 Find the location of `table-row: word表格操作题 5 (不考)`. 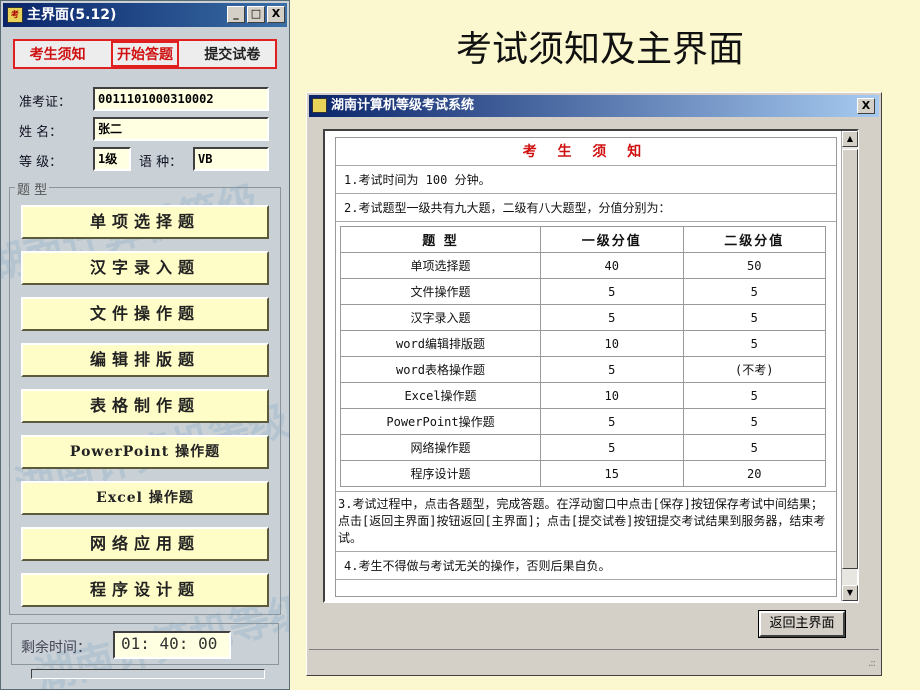

table-row: word表格操作题 5 (不考) is located at coordinates (583, 369).